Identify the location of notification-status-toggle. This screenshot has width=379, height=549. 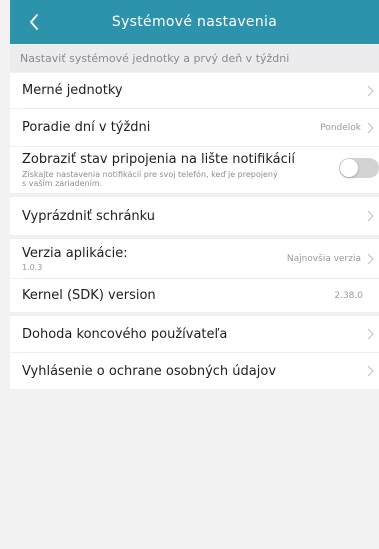
(359, 168).